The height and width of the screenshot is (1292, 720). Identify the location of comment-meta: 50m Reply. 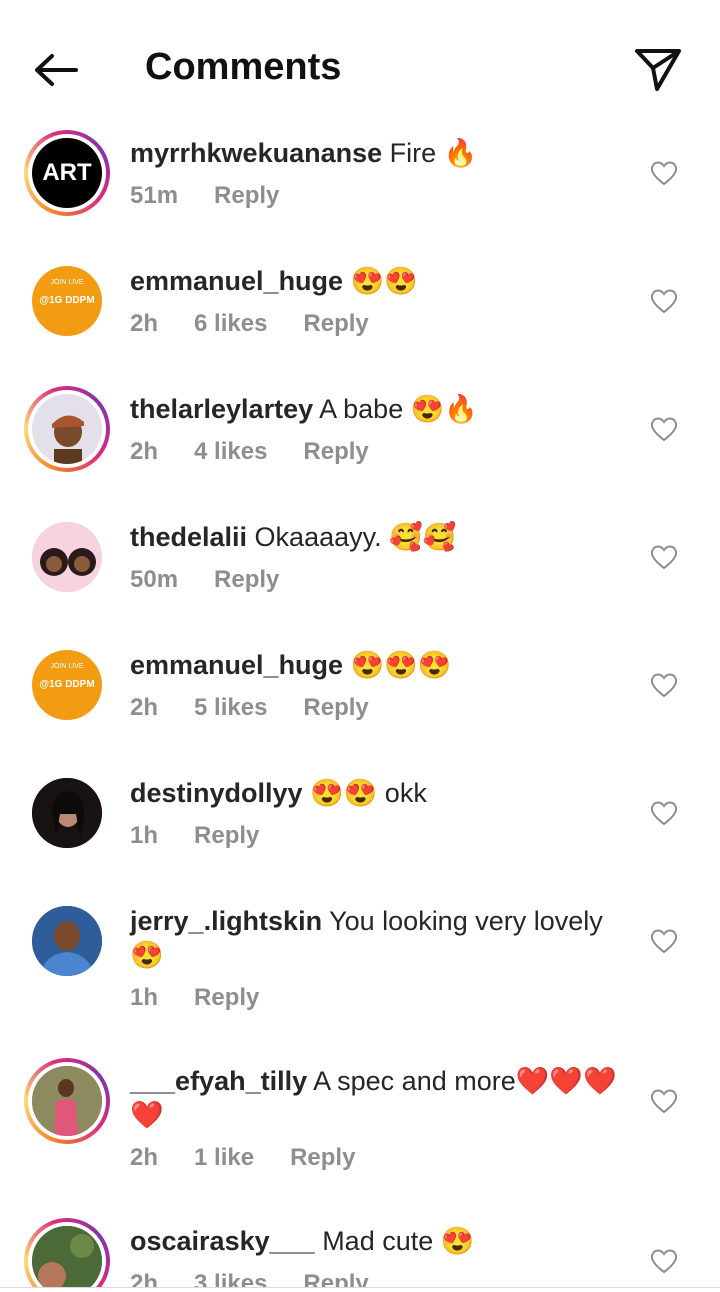
(222, 580).